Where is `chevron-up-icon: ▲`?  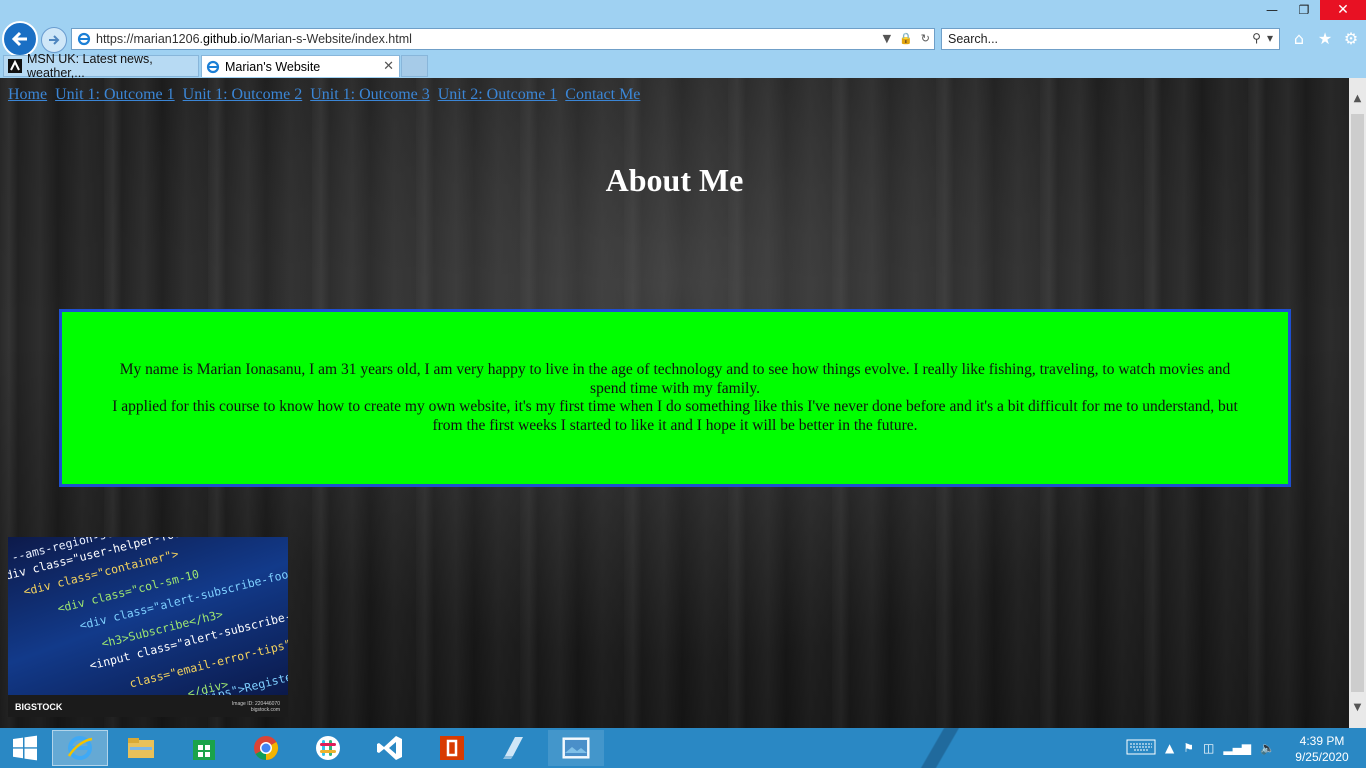
chevron-up-icon: ▲ is located at coordinates (1169, 748).